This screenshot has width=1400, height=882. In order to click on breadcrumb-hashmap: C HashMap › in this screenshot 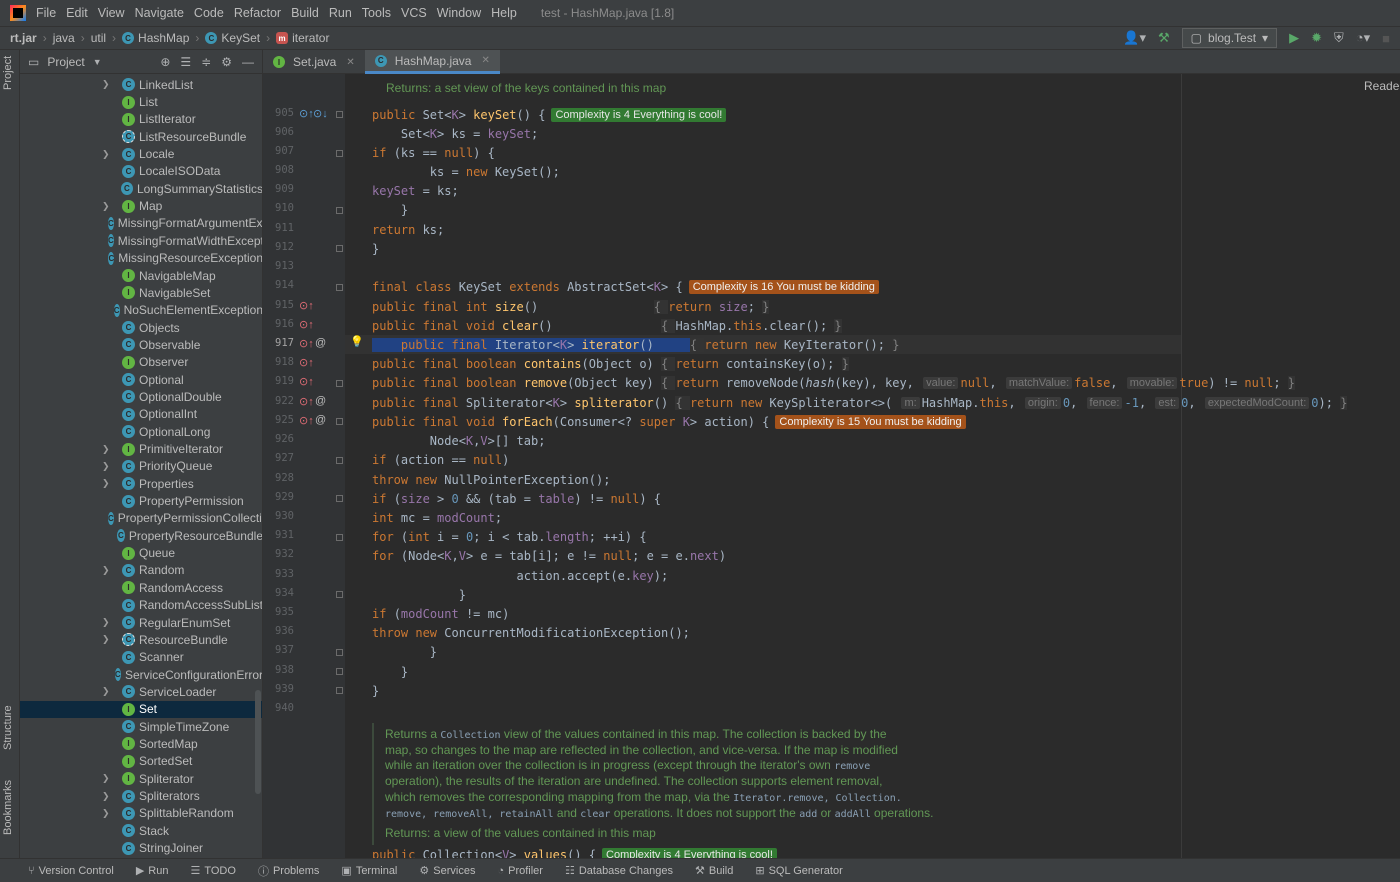, I will do `click(163, 38)`.